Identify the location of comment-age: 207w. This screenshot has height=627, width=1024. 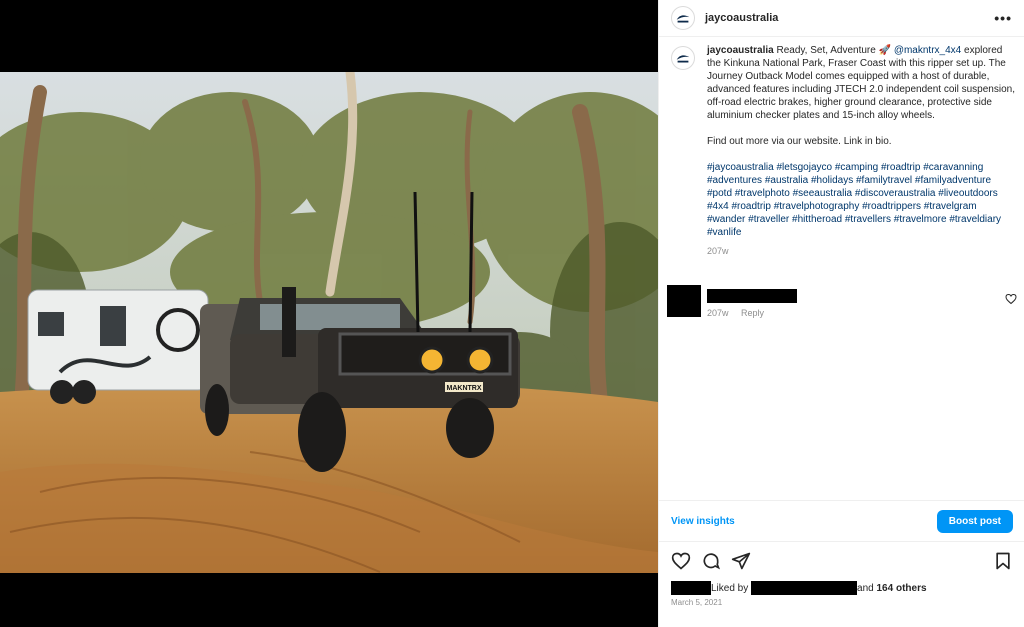
(718, 313).